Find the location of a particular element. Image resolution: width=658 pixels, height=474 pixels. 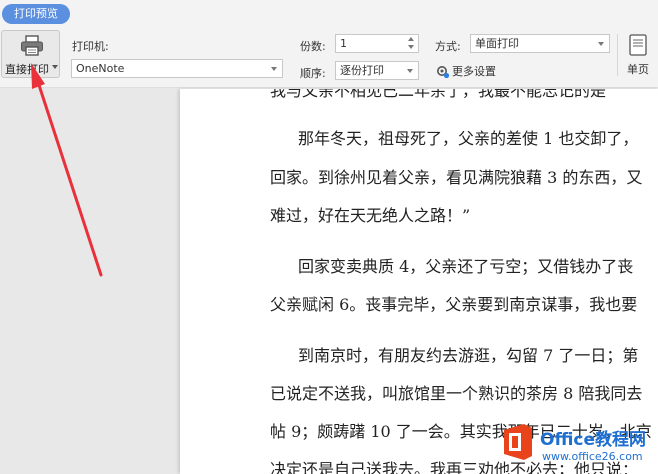

printer-icon is located at coordinates (32, 45).